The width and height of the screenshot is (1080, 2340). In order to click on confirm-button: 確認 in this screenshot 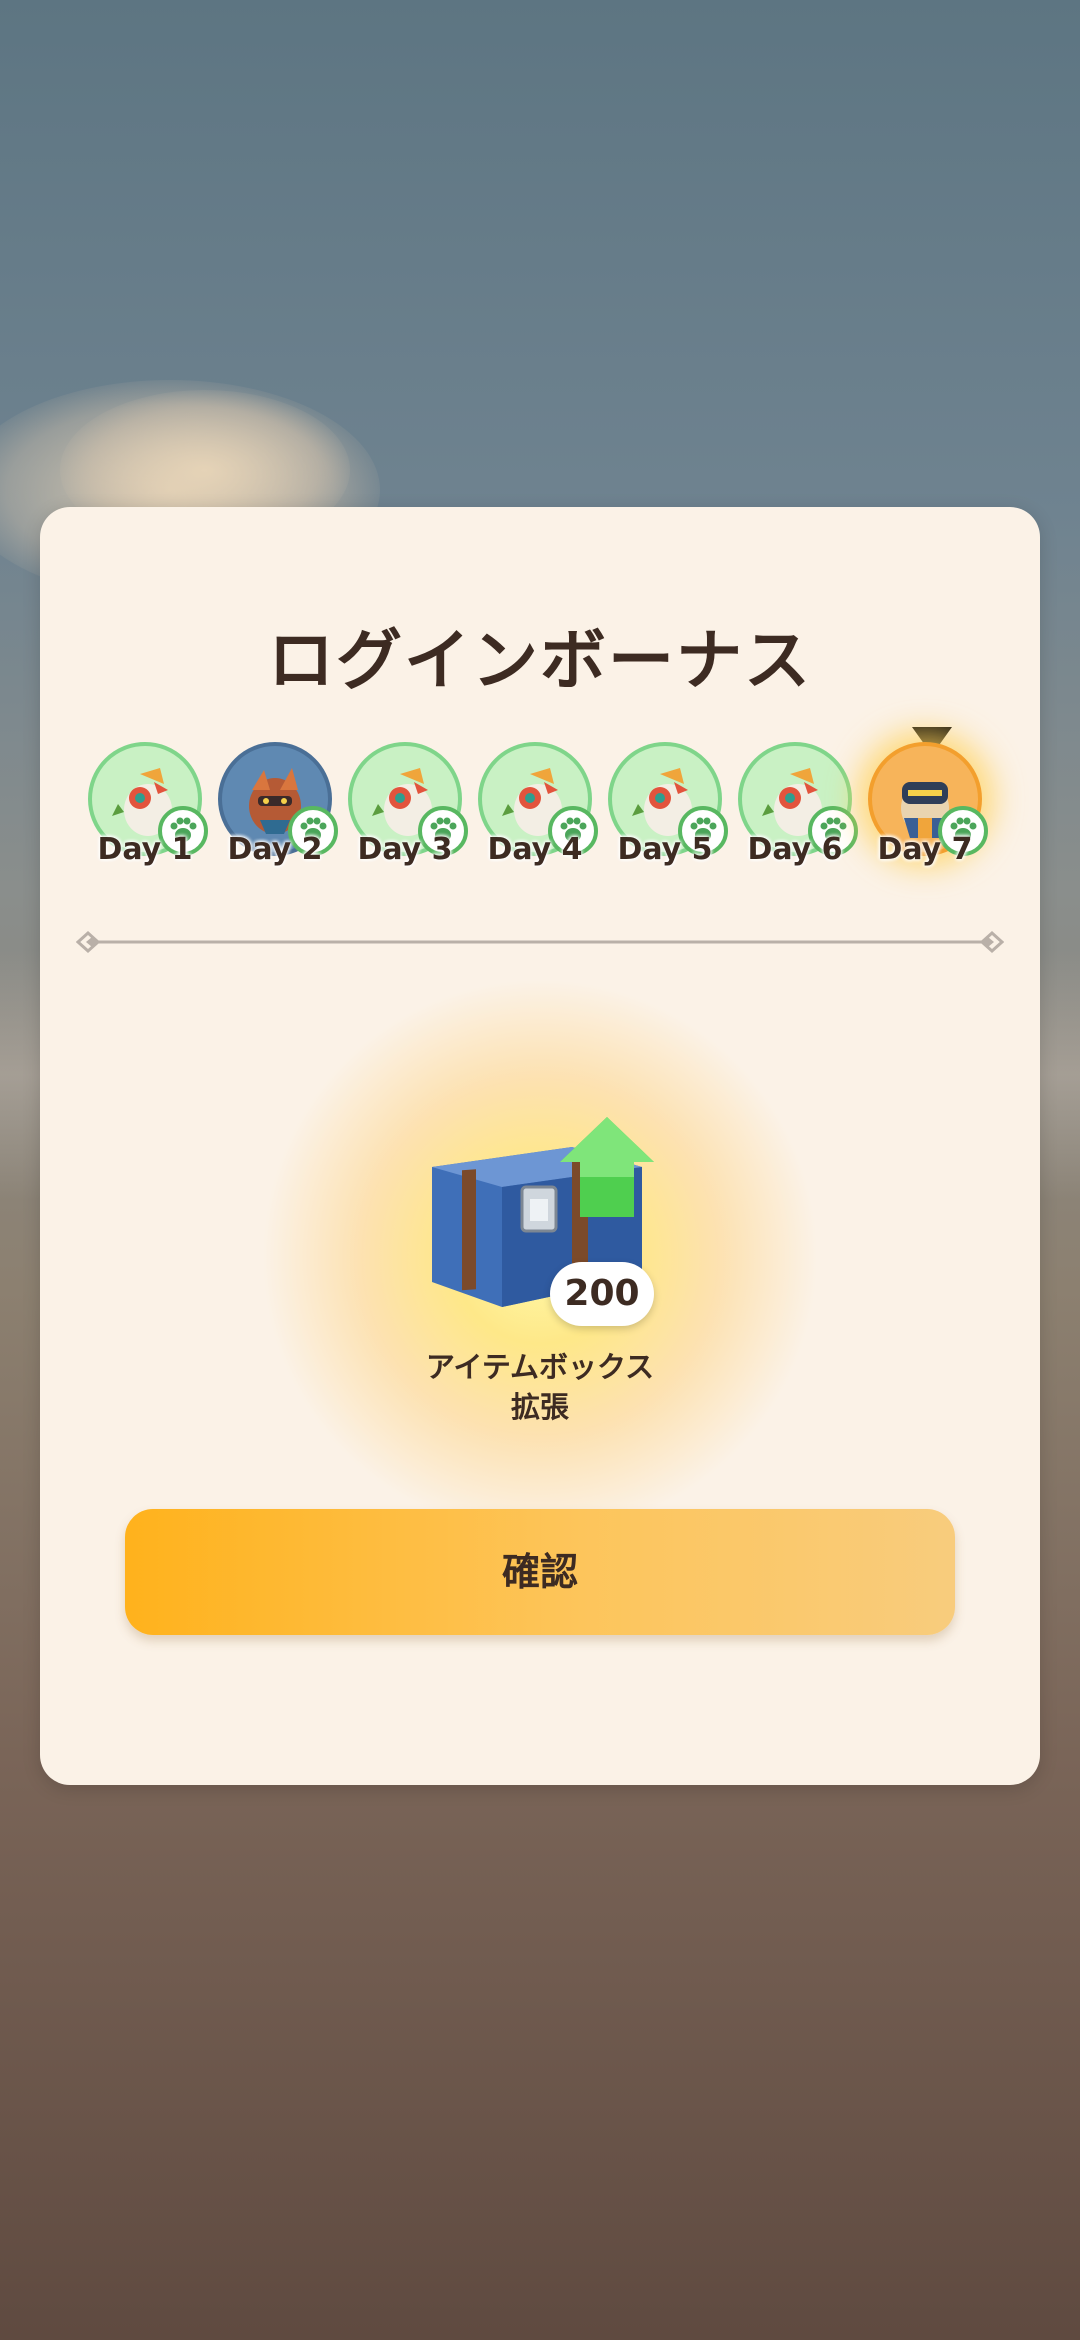, I will do `click(540, 1572)`.